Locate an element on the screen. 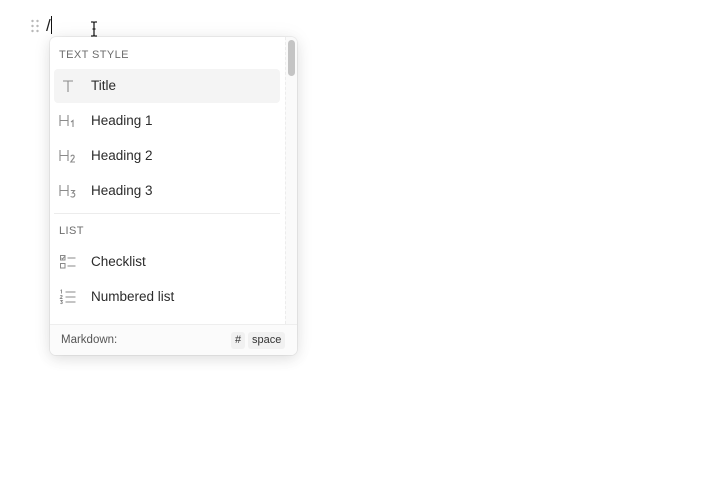  text-caret is located at coordinates (51, 25).